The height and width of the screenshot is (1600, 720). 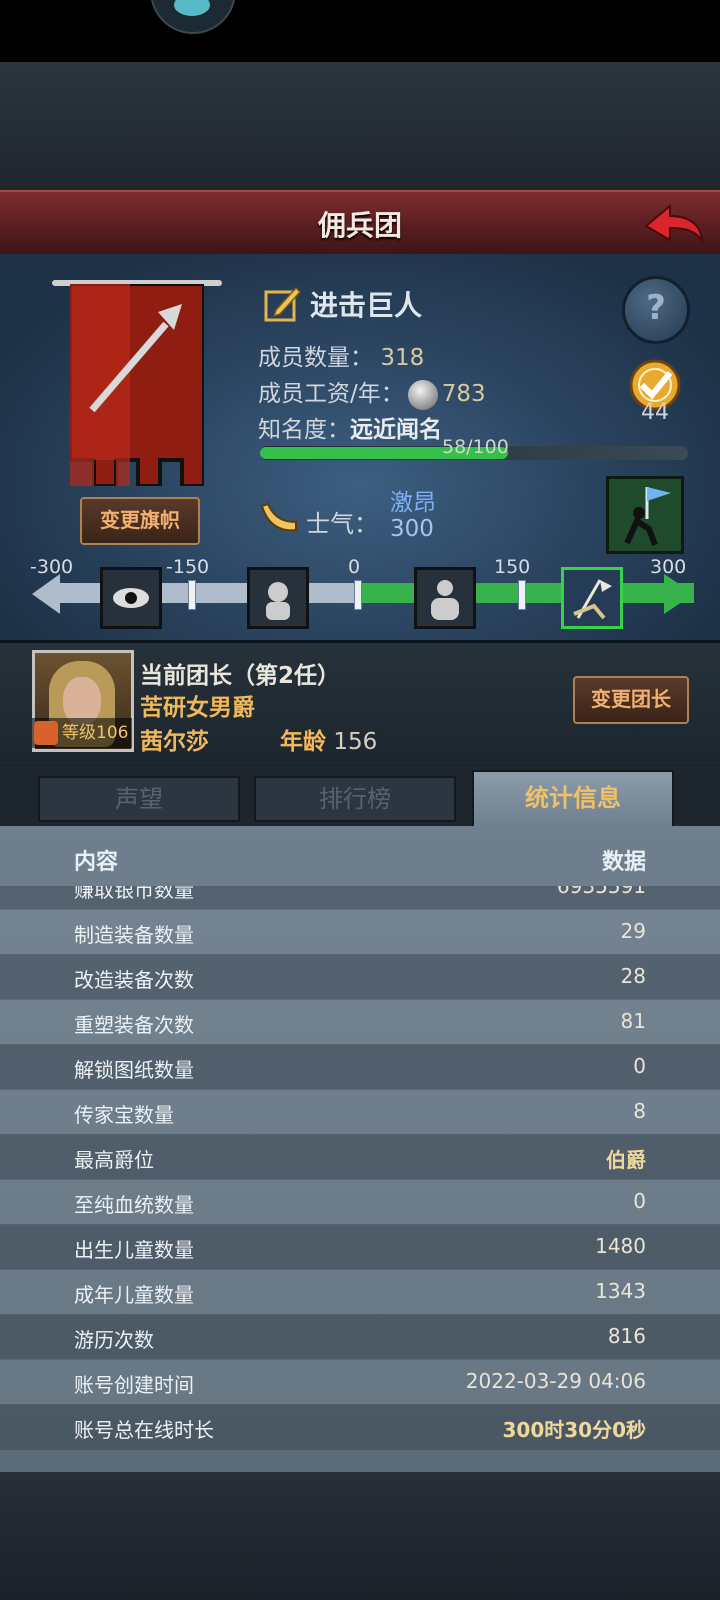 What do you see at coordinates (601, 892) in the screenshot?
I see `row-value: 6935591` at bounding box center [601, 892].